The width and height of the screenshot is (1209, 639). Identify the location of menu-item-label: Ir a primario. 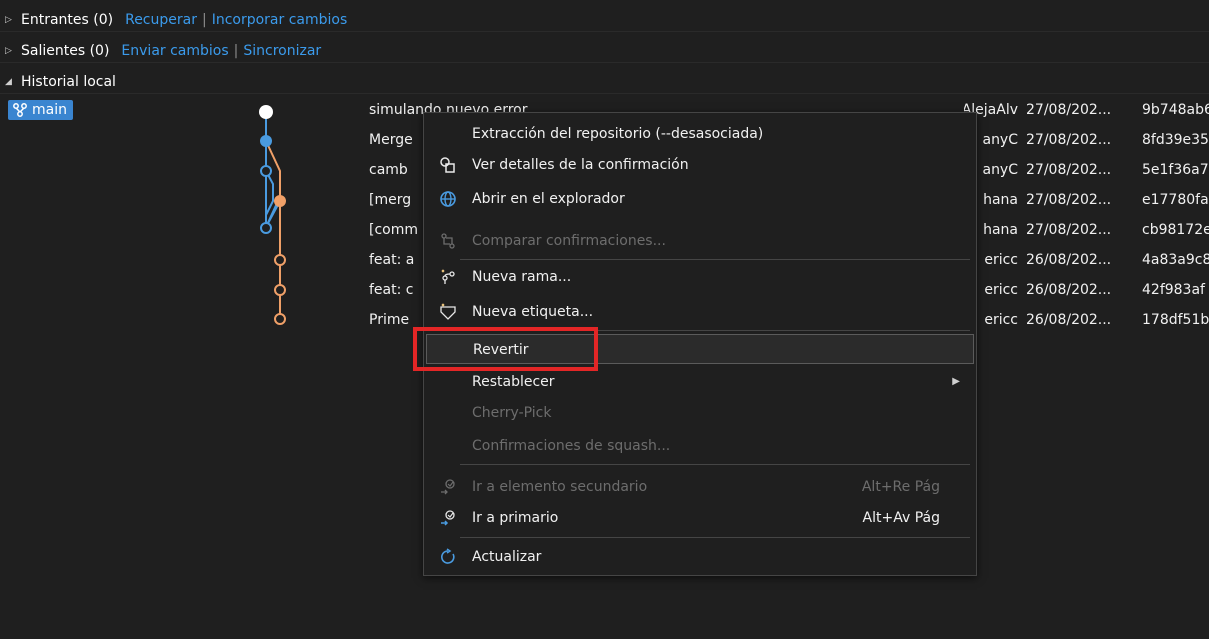
(515, 518).